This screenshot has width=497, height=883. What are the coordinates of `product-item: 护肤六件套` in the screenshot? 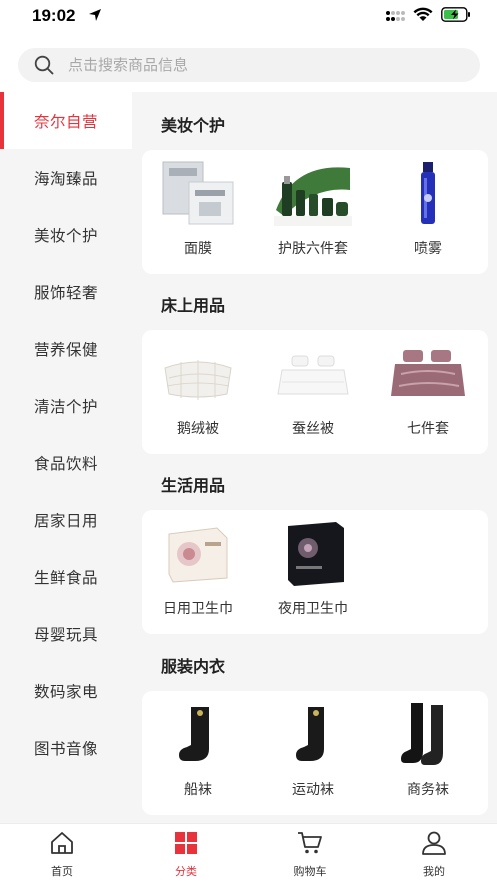 It's located at (313, 212).